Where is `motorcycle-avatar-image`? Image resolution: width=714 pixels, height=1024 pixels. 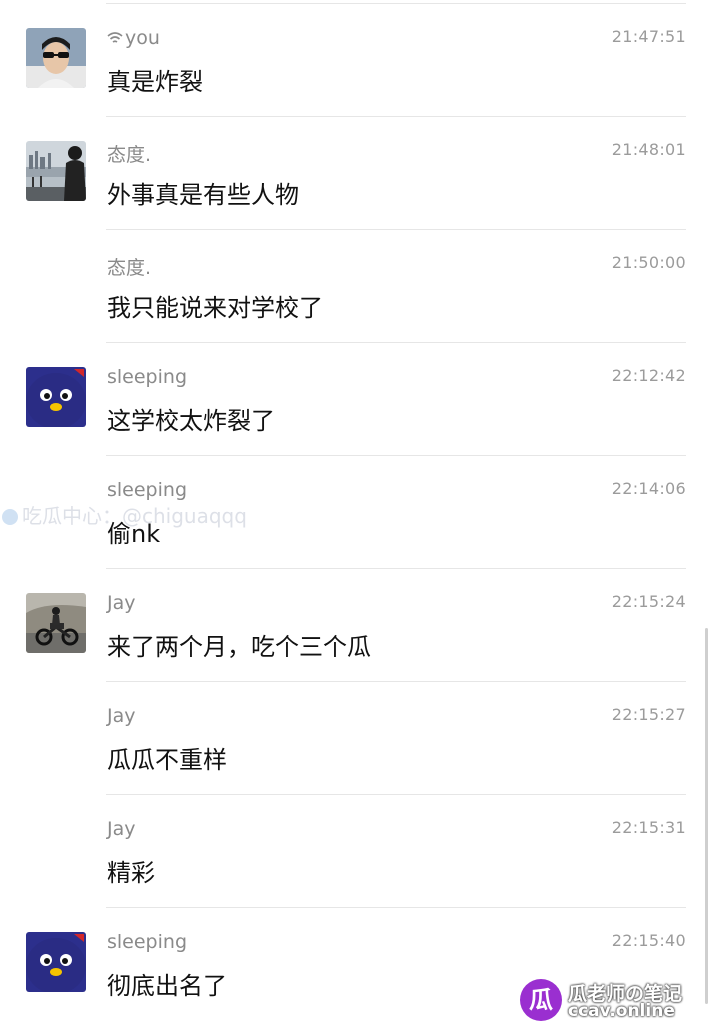 motorcycle-avatar-image is located at coordinates (56, 623).